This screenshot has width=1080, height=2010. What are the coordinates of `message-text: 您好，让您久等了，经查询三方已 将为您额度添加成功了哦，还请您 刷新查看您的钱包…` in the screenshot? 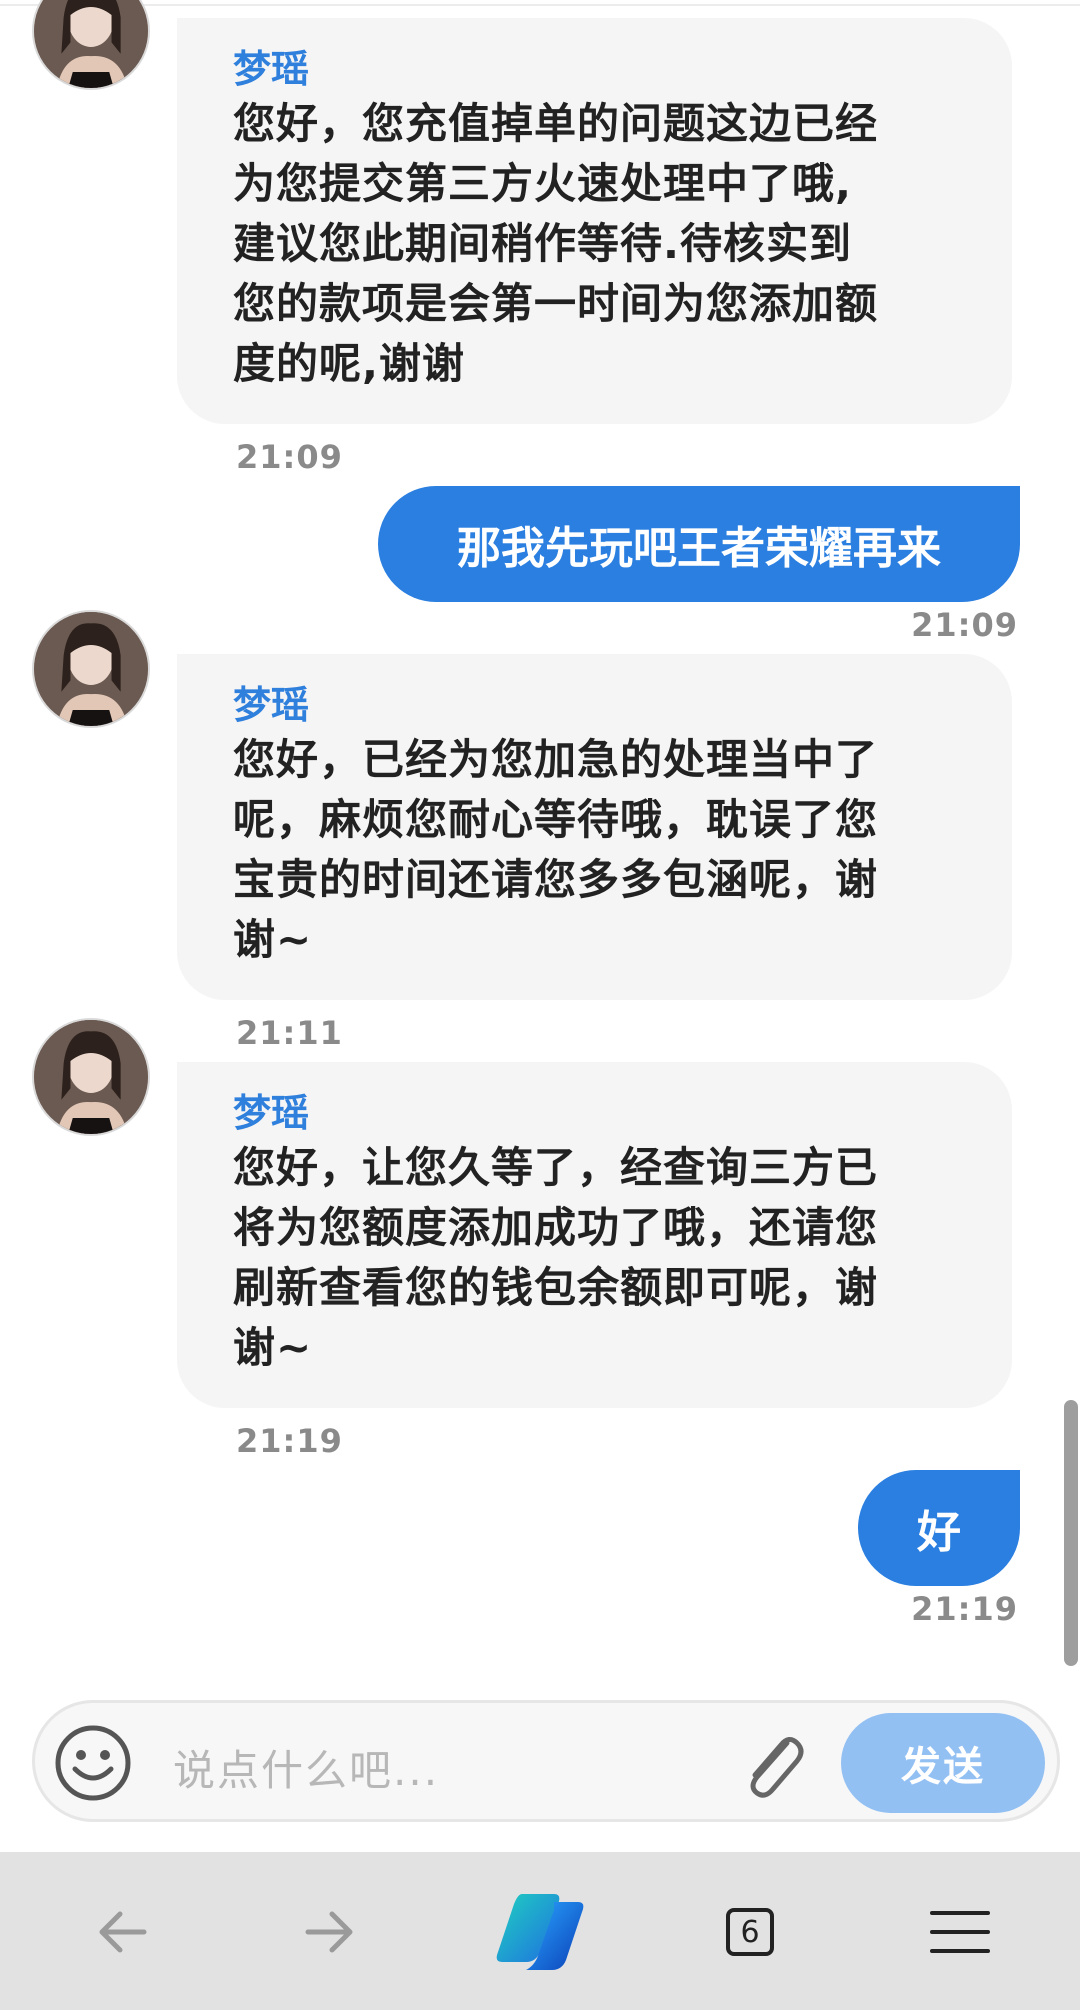 It's located at (556, 1257).